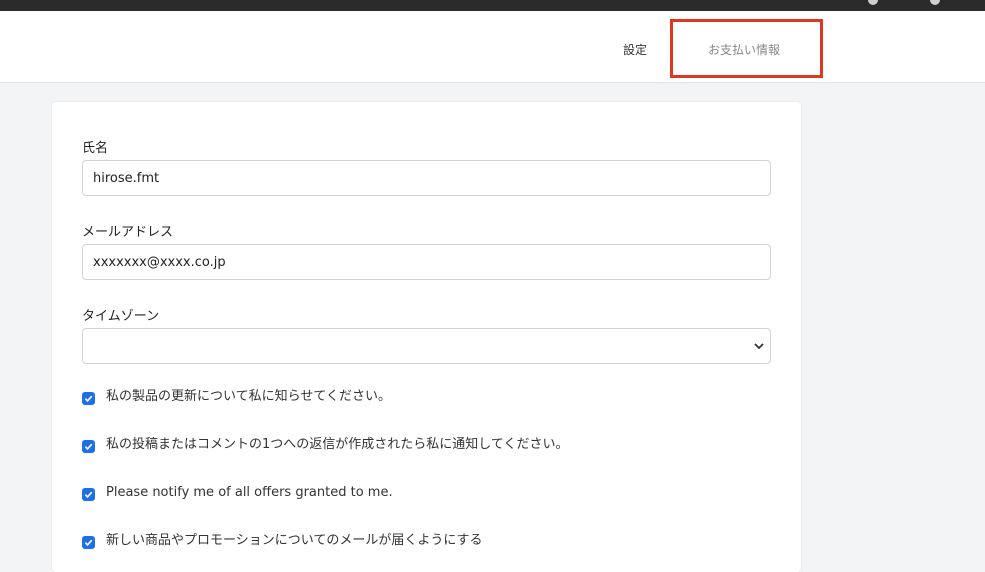  I want to click on checkbox-label: 新しい商品やプロモーションについてのメールが届くようにする, so click(294, 540).